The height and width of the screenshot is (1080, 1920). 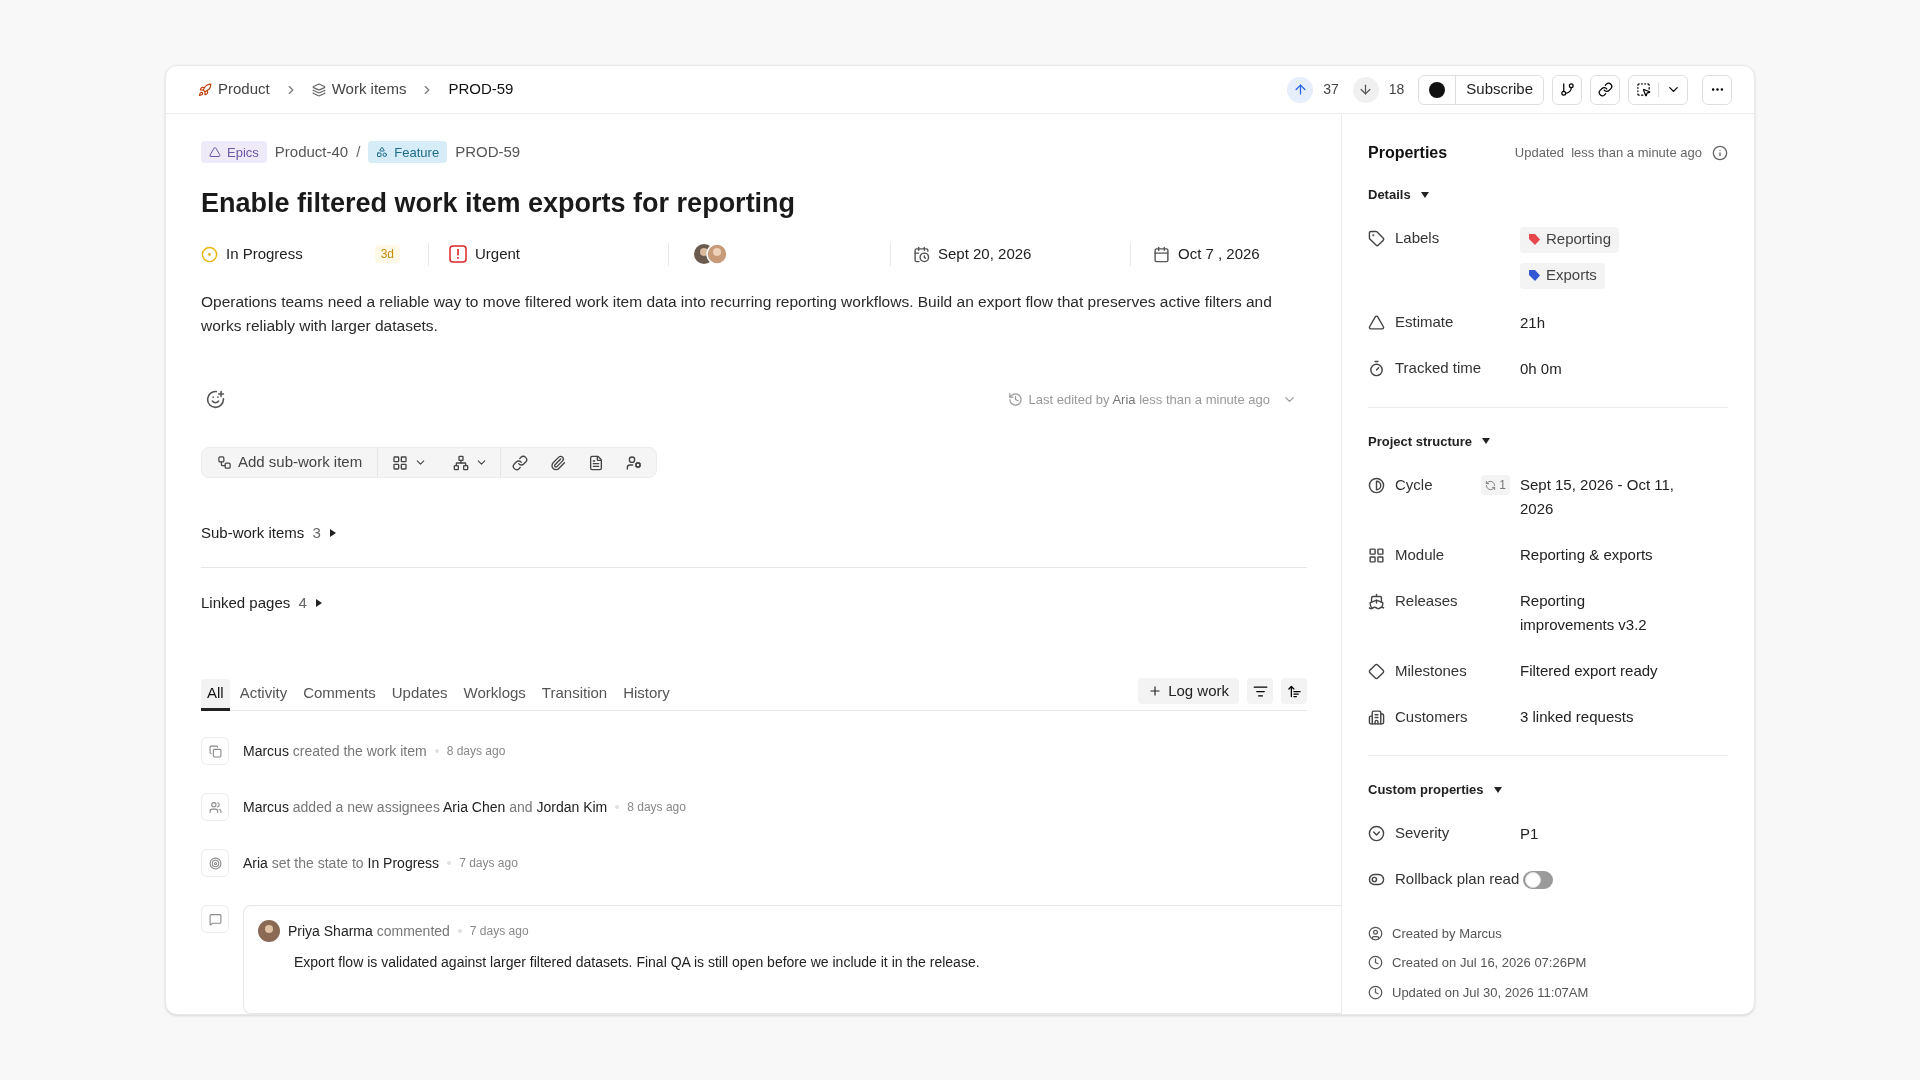 What do you see at coordinates (1376, 879) in the screenshot?
I see `toggle-icon` at bounding box center [1376, 879].